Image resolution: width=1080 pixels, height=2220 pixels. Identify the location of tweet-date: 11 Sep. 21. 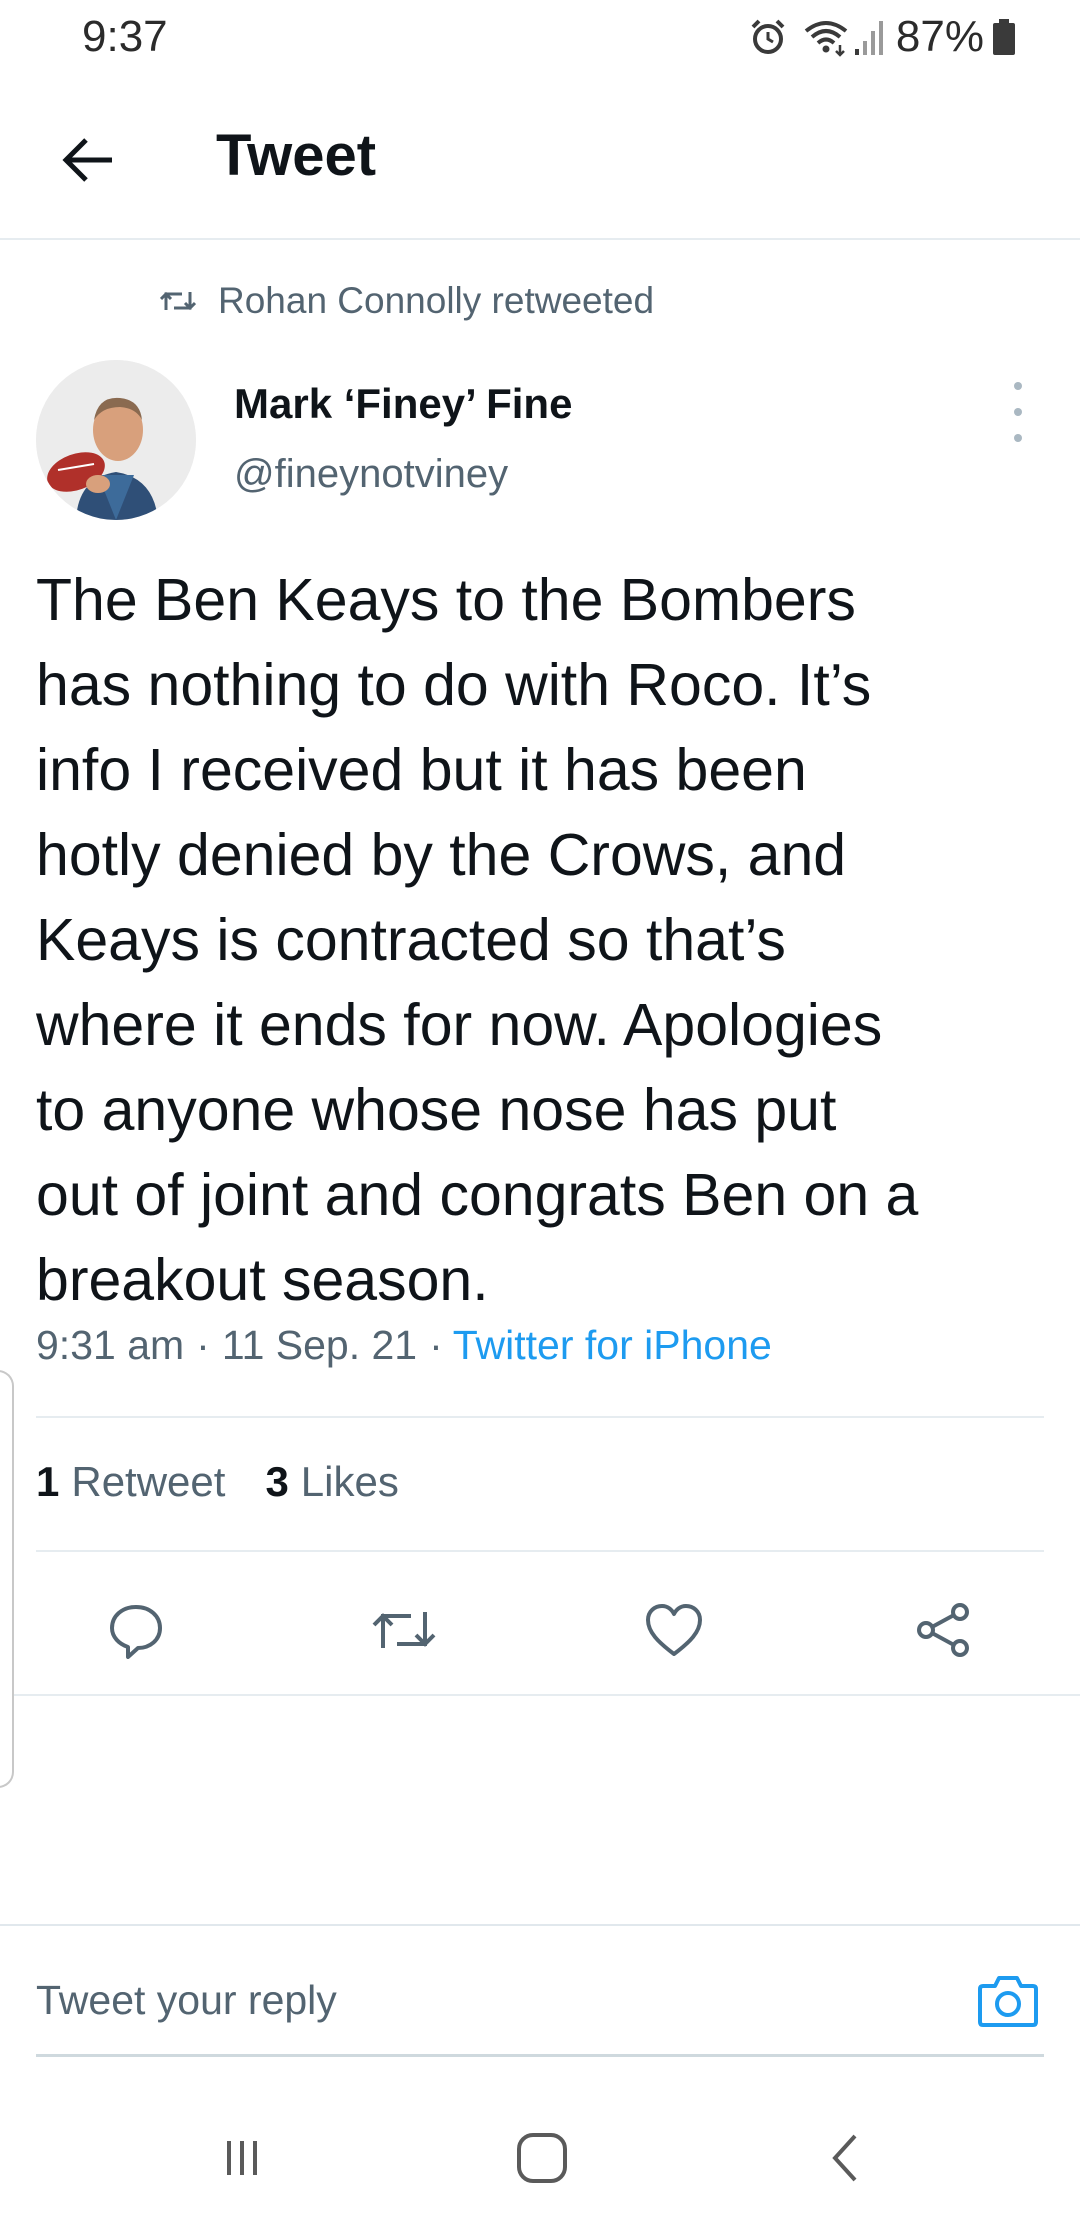
(319, 1345).